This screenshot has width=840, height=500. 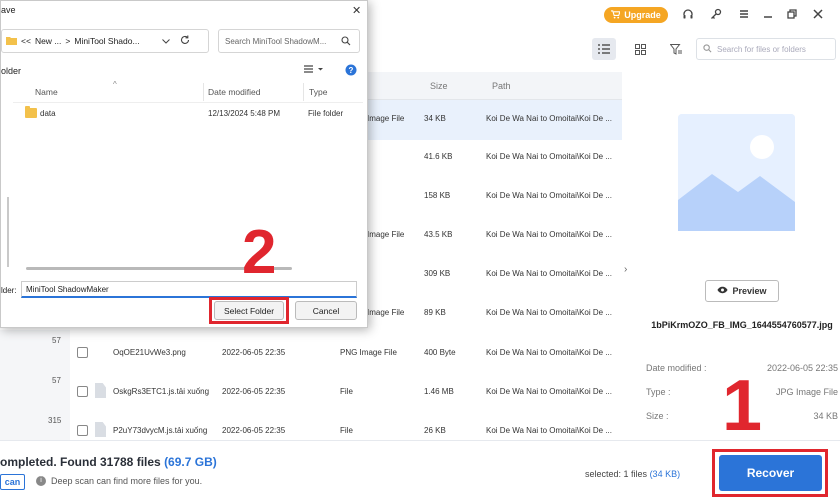 I want to click on type-value: JPG Image File, so click(x=806, y=392).